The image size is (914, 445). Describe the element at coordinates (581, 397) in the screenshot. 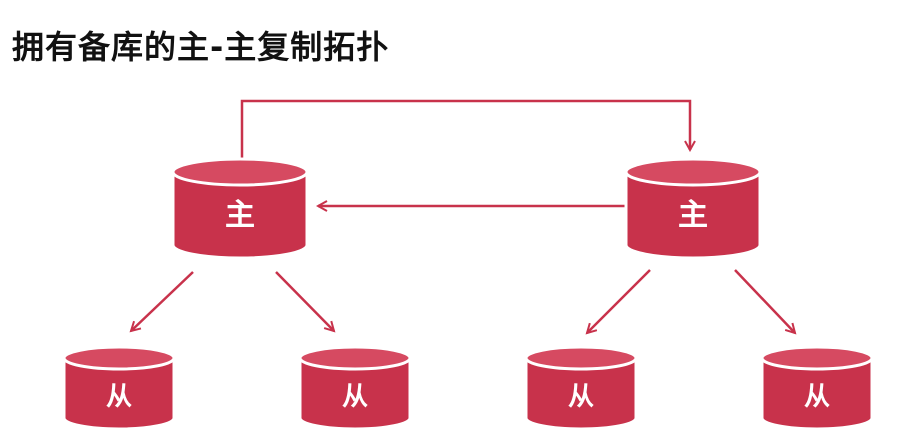

I see `slave-3-label: 从` at that location.